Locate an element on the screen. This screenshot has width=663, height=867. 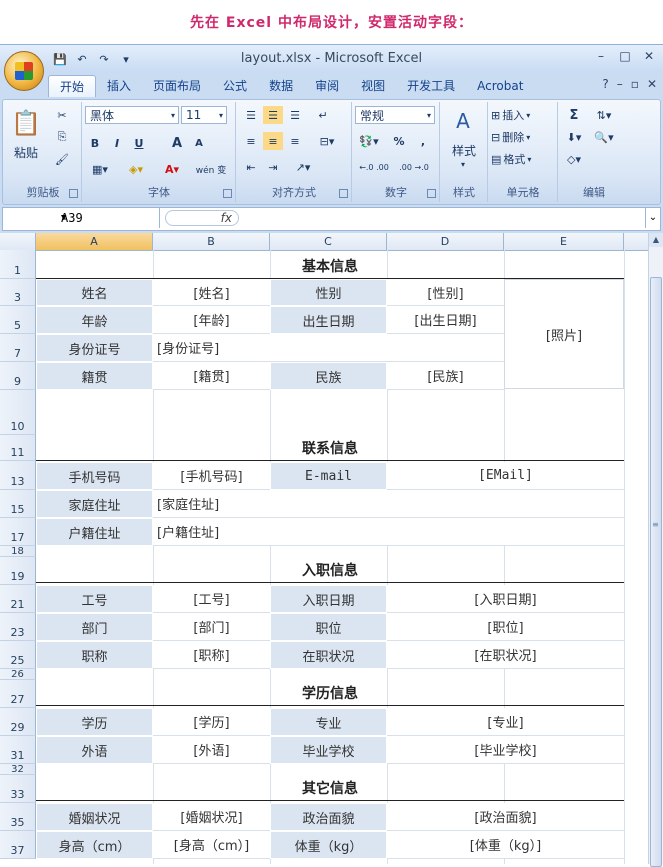
field-cell: [部门] is located at coordinates (211, 627).